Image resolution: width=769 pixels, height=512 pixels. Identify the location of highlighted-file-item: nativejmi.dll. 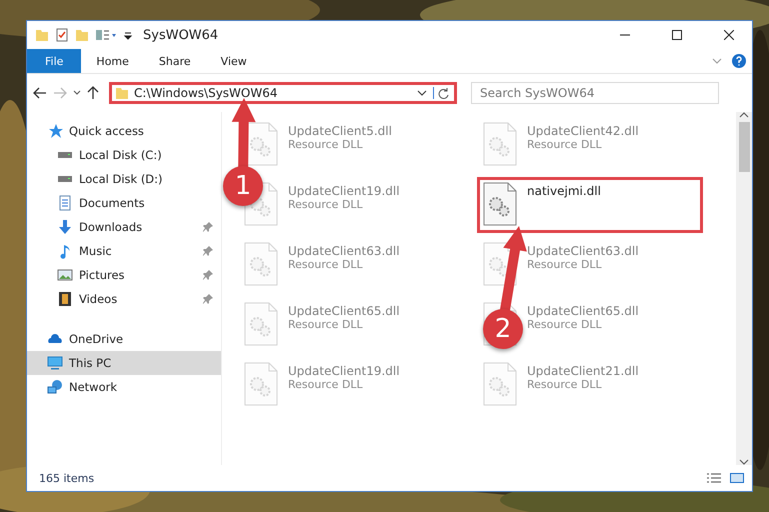
(590, 205).